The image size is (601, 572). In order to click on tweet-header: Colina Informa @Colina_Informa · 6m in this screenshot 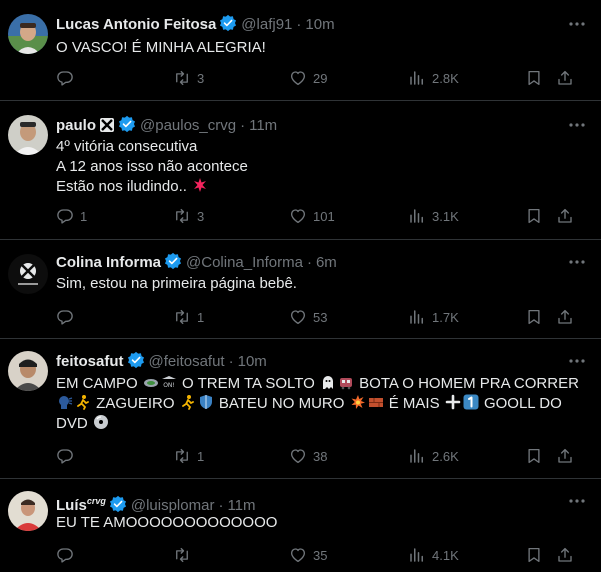, I will do `click(196, 262)`.